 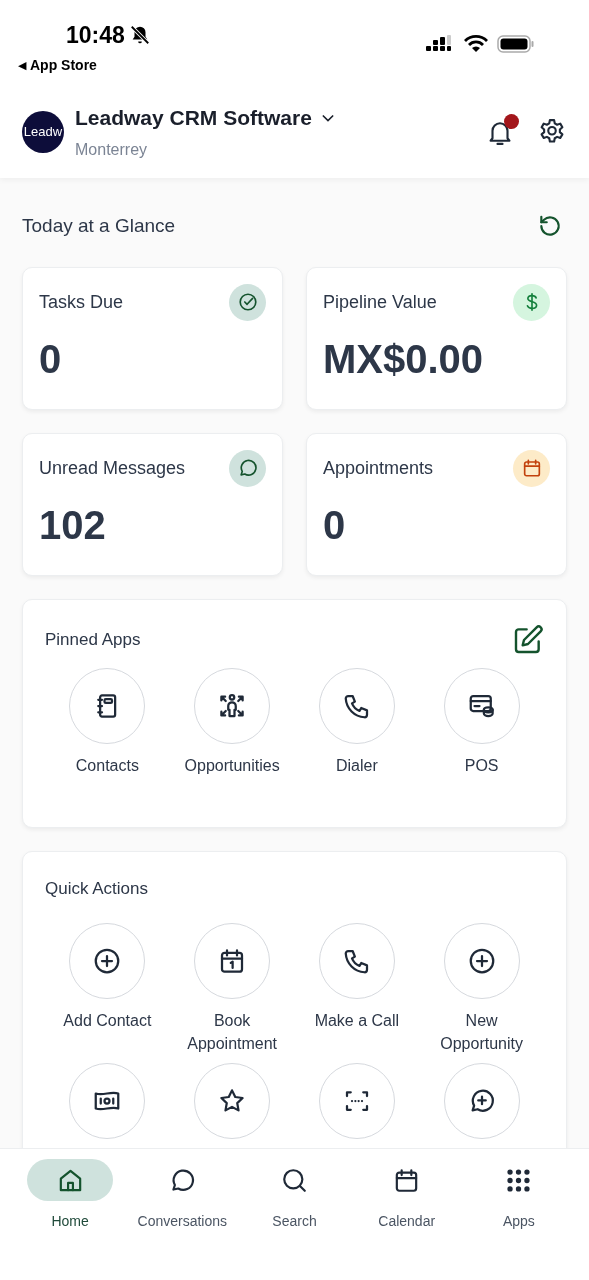 What do you see at coordinates (232, 765) in the screenshot?
I see `action-label: Opportunities` at bounding box center [232, 765].